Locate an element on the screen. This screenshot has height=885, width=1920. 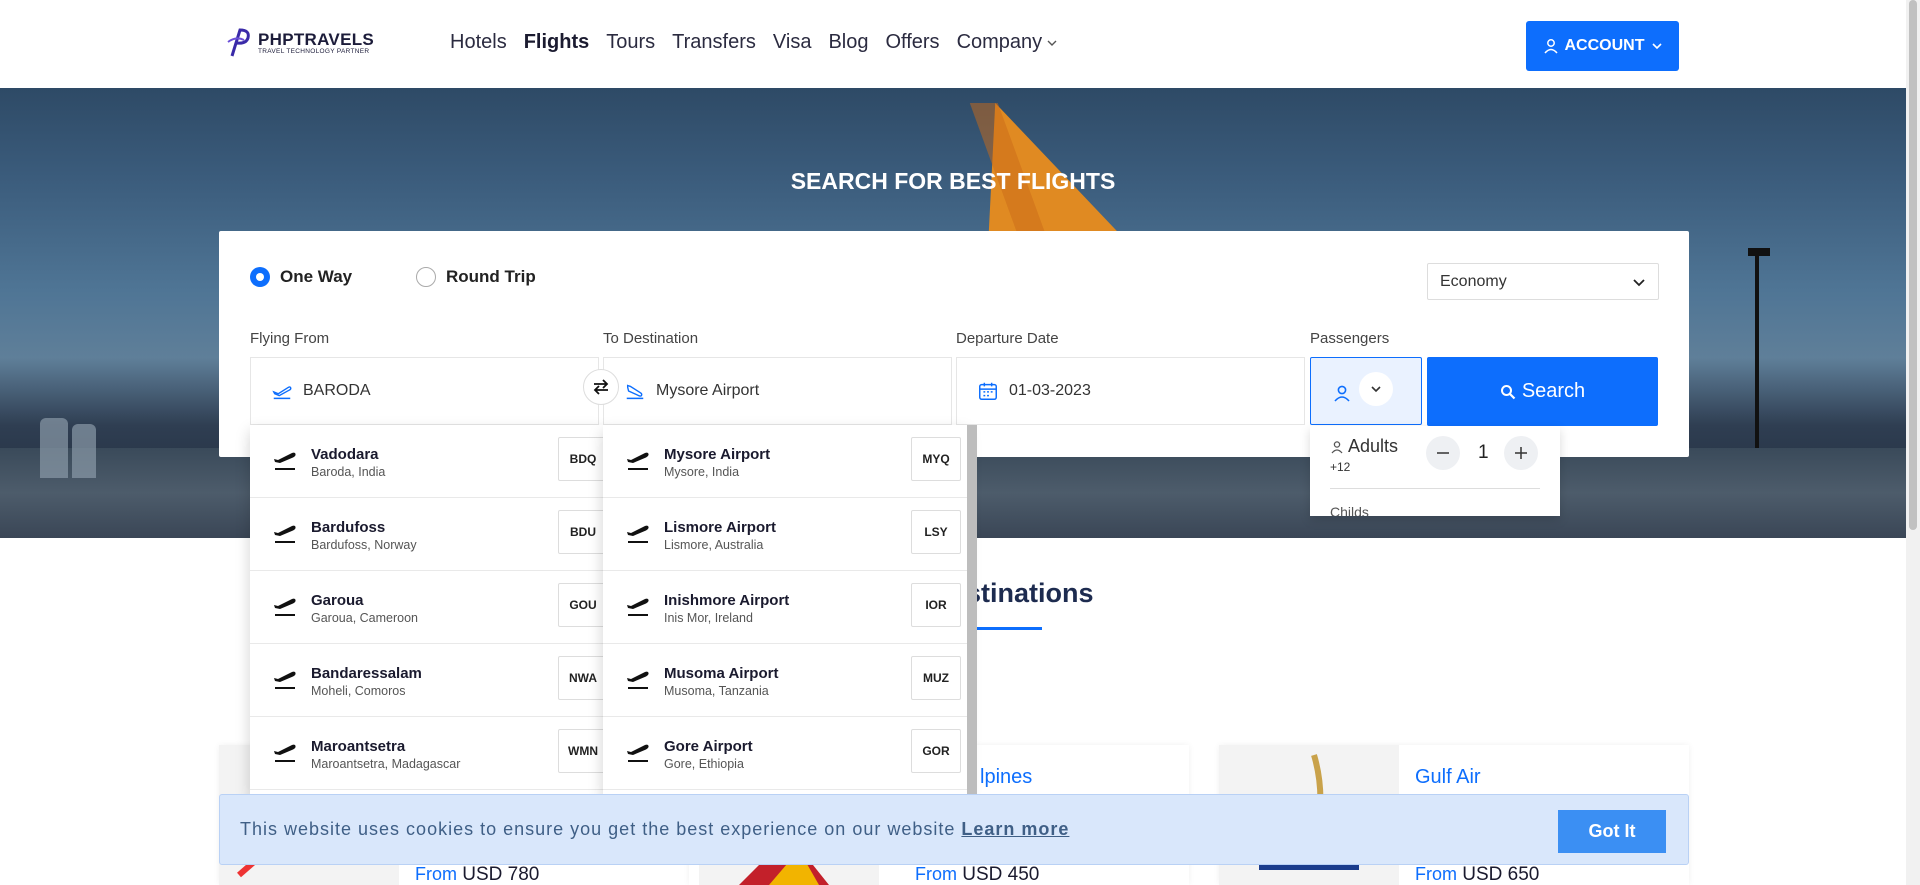
nav-blog: Blog is located at coordinates (848, 42).